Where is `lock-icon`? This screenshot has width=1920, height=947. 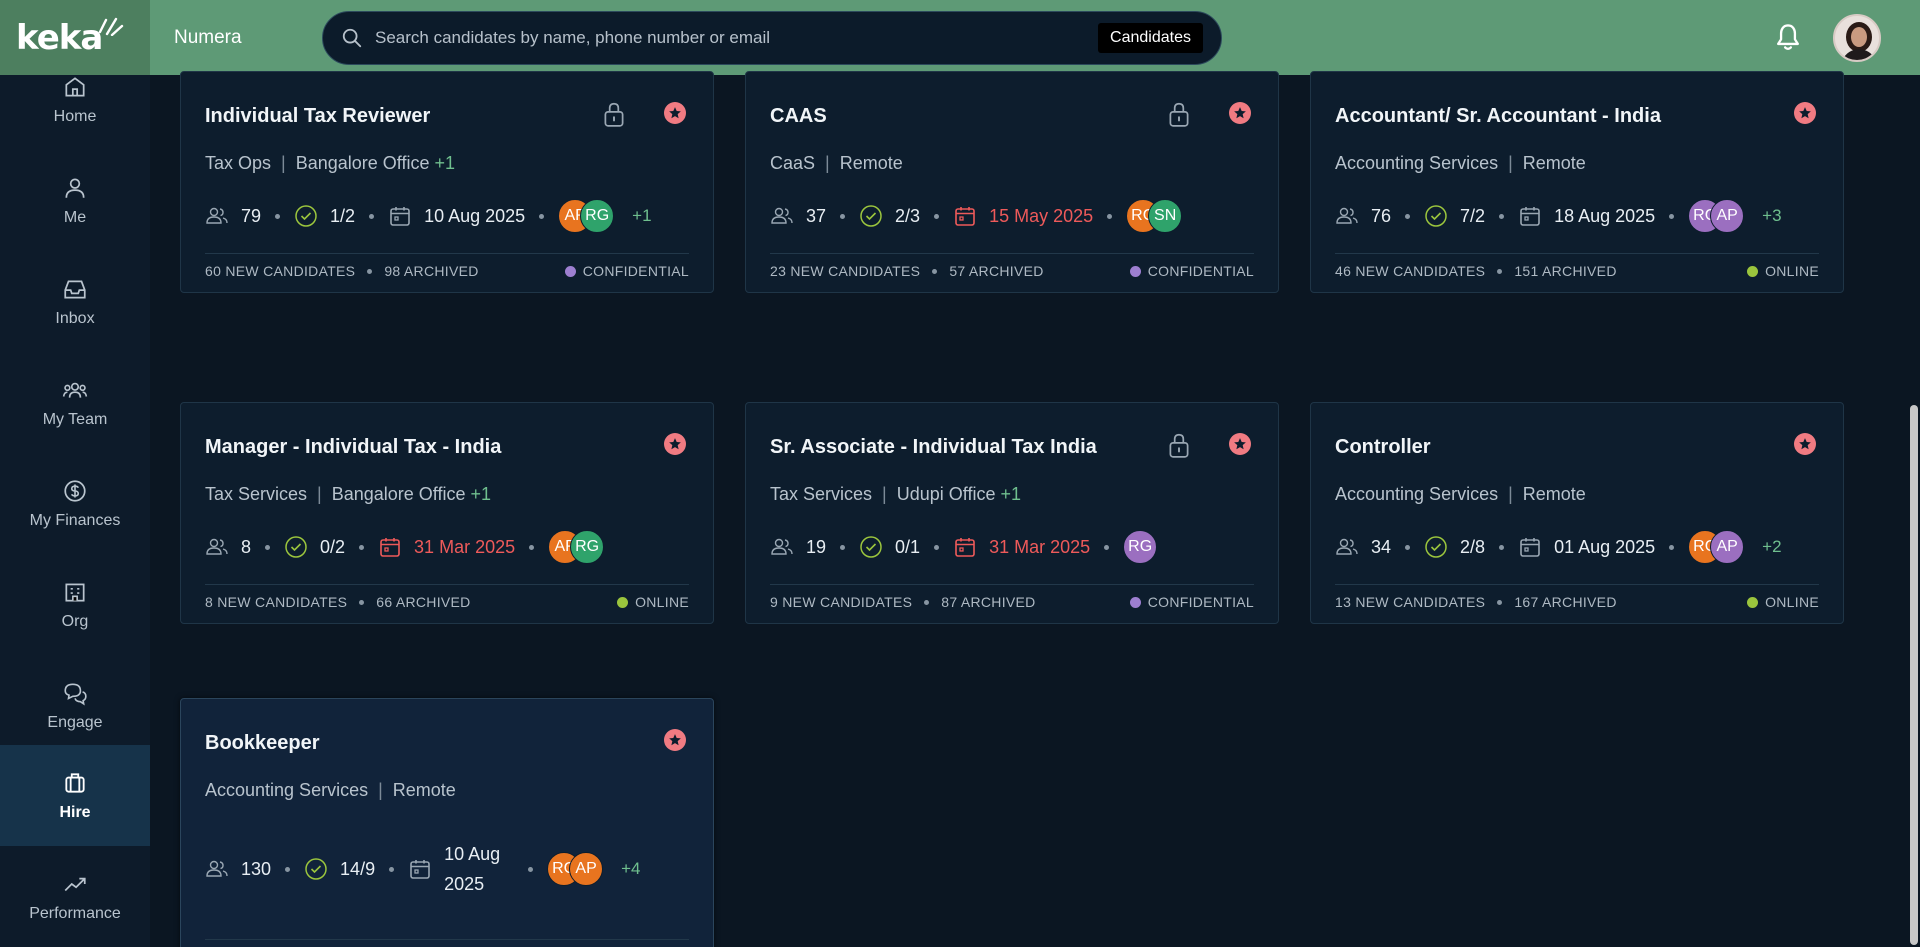 lock-icon is located at coordinates (1179, 114).